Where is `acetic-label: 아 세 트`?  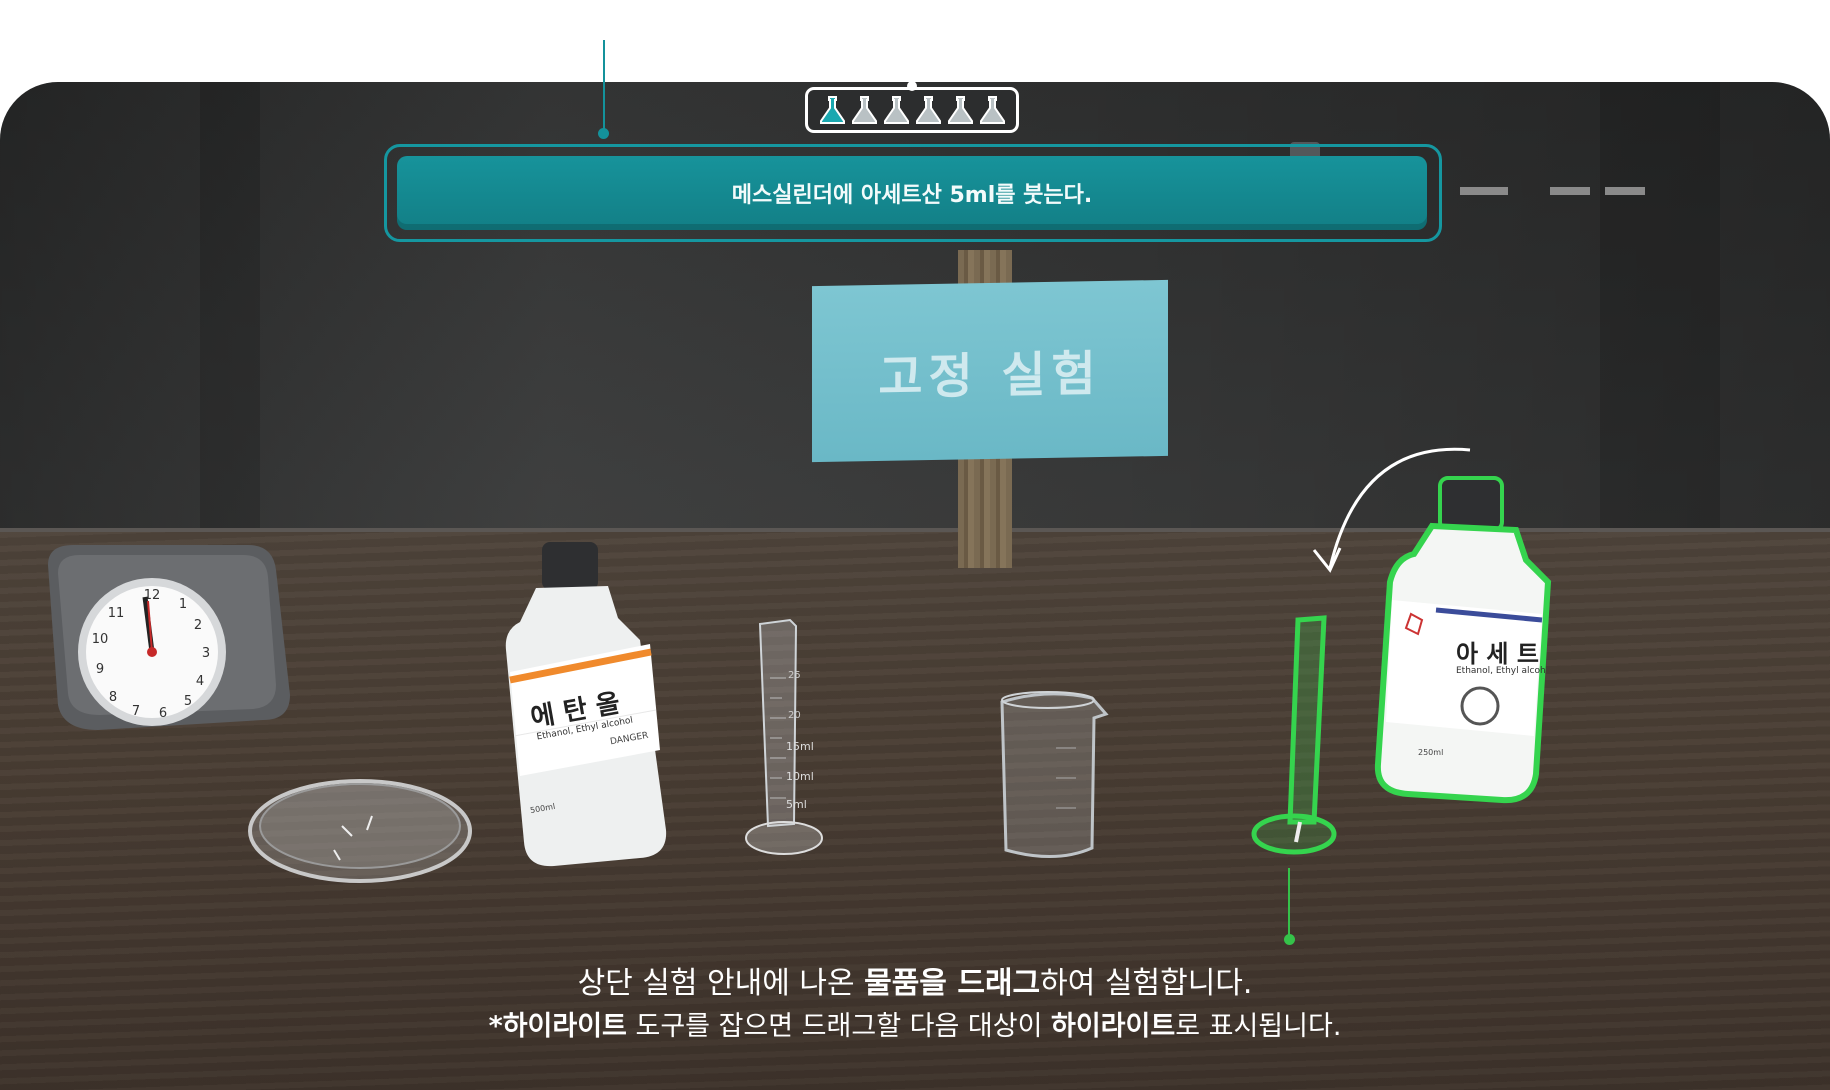 acetic-label: 아 세 트 is located at coordinates (1497, 654).